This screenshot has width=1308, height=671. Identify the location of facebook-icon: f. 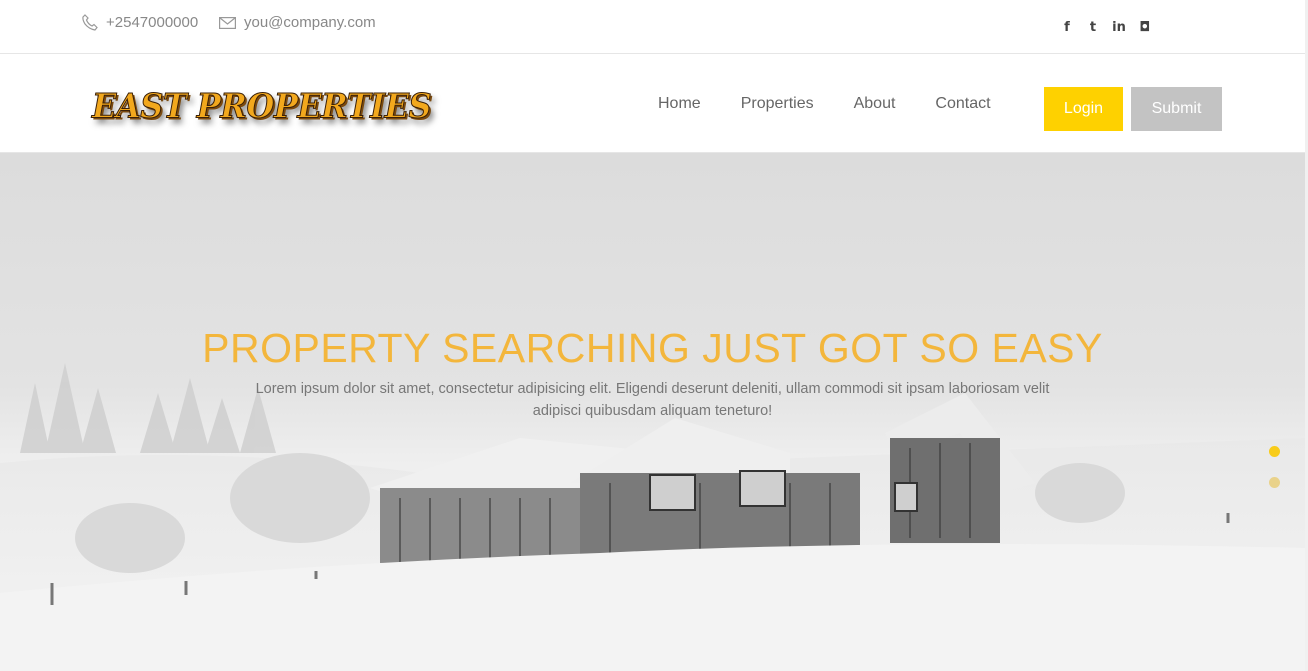
(1067, 27).